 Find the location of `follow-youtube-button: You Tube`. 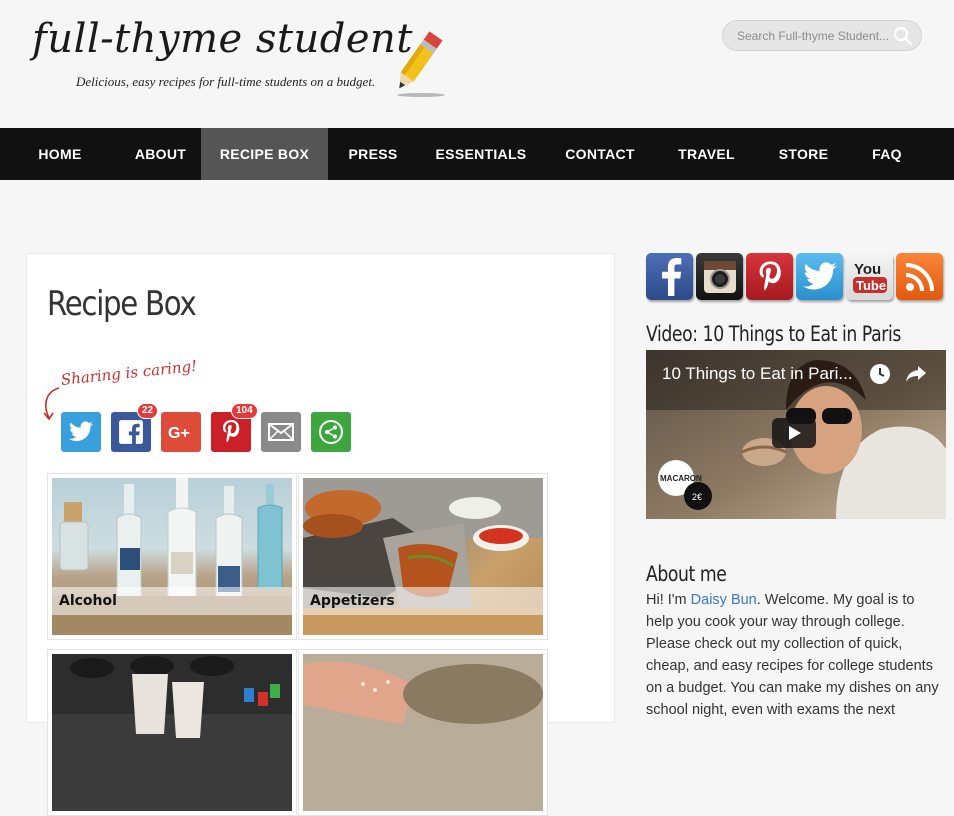

follow-youtube-button: You Tube is located at coordinates (869, 276).